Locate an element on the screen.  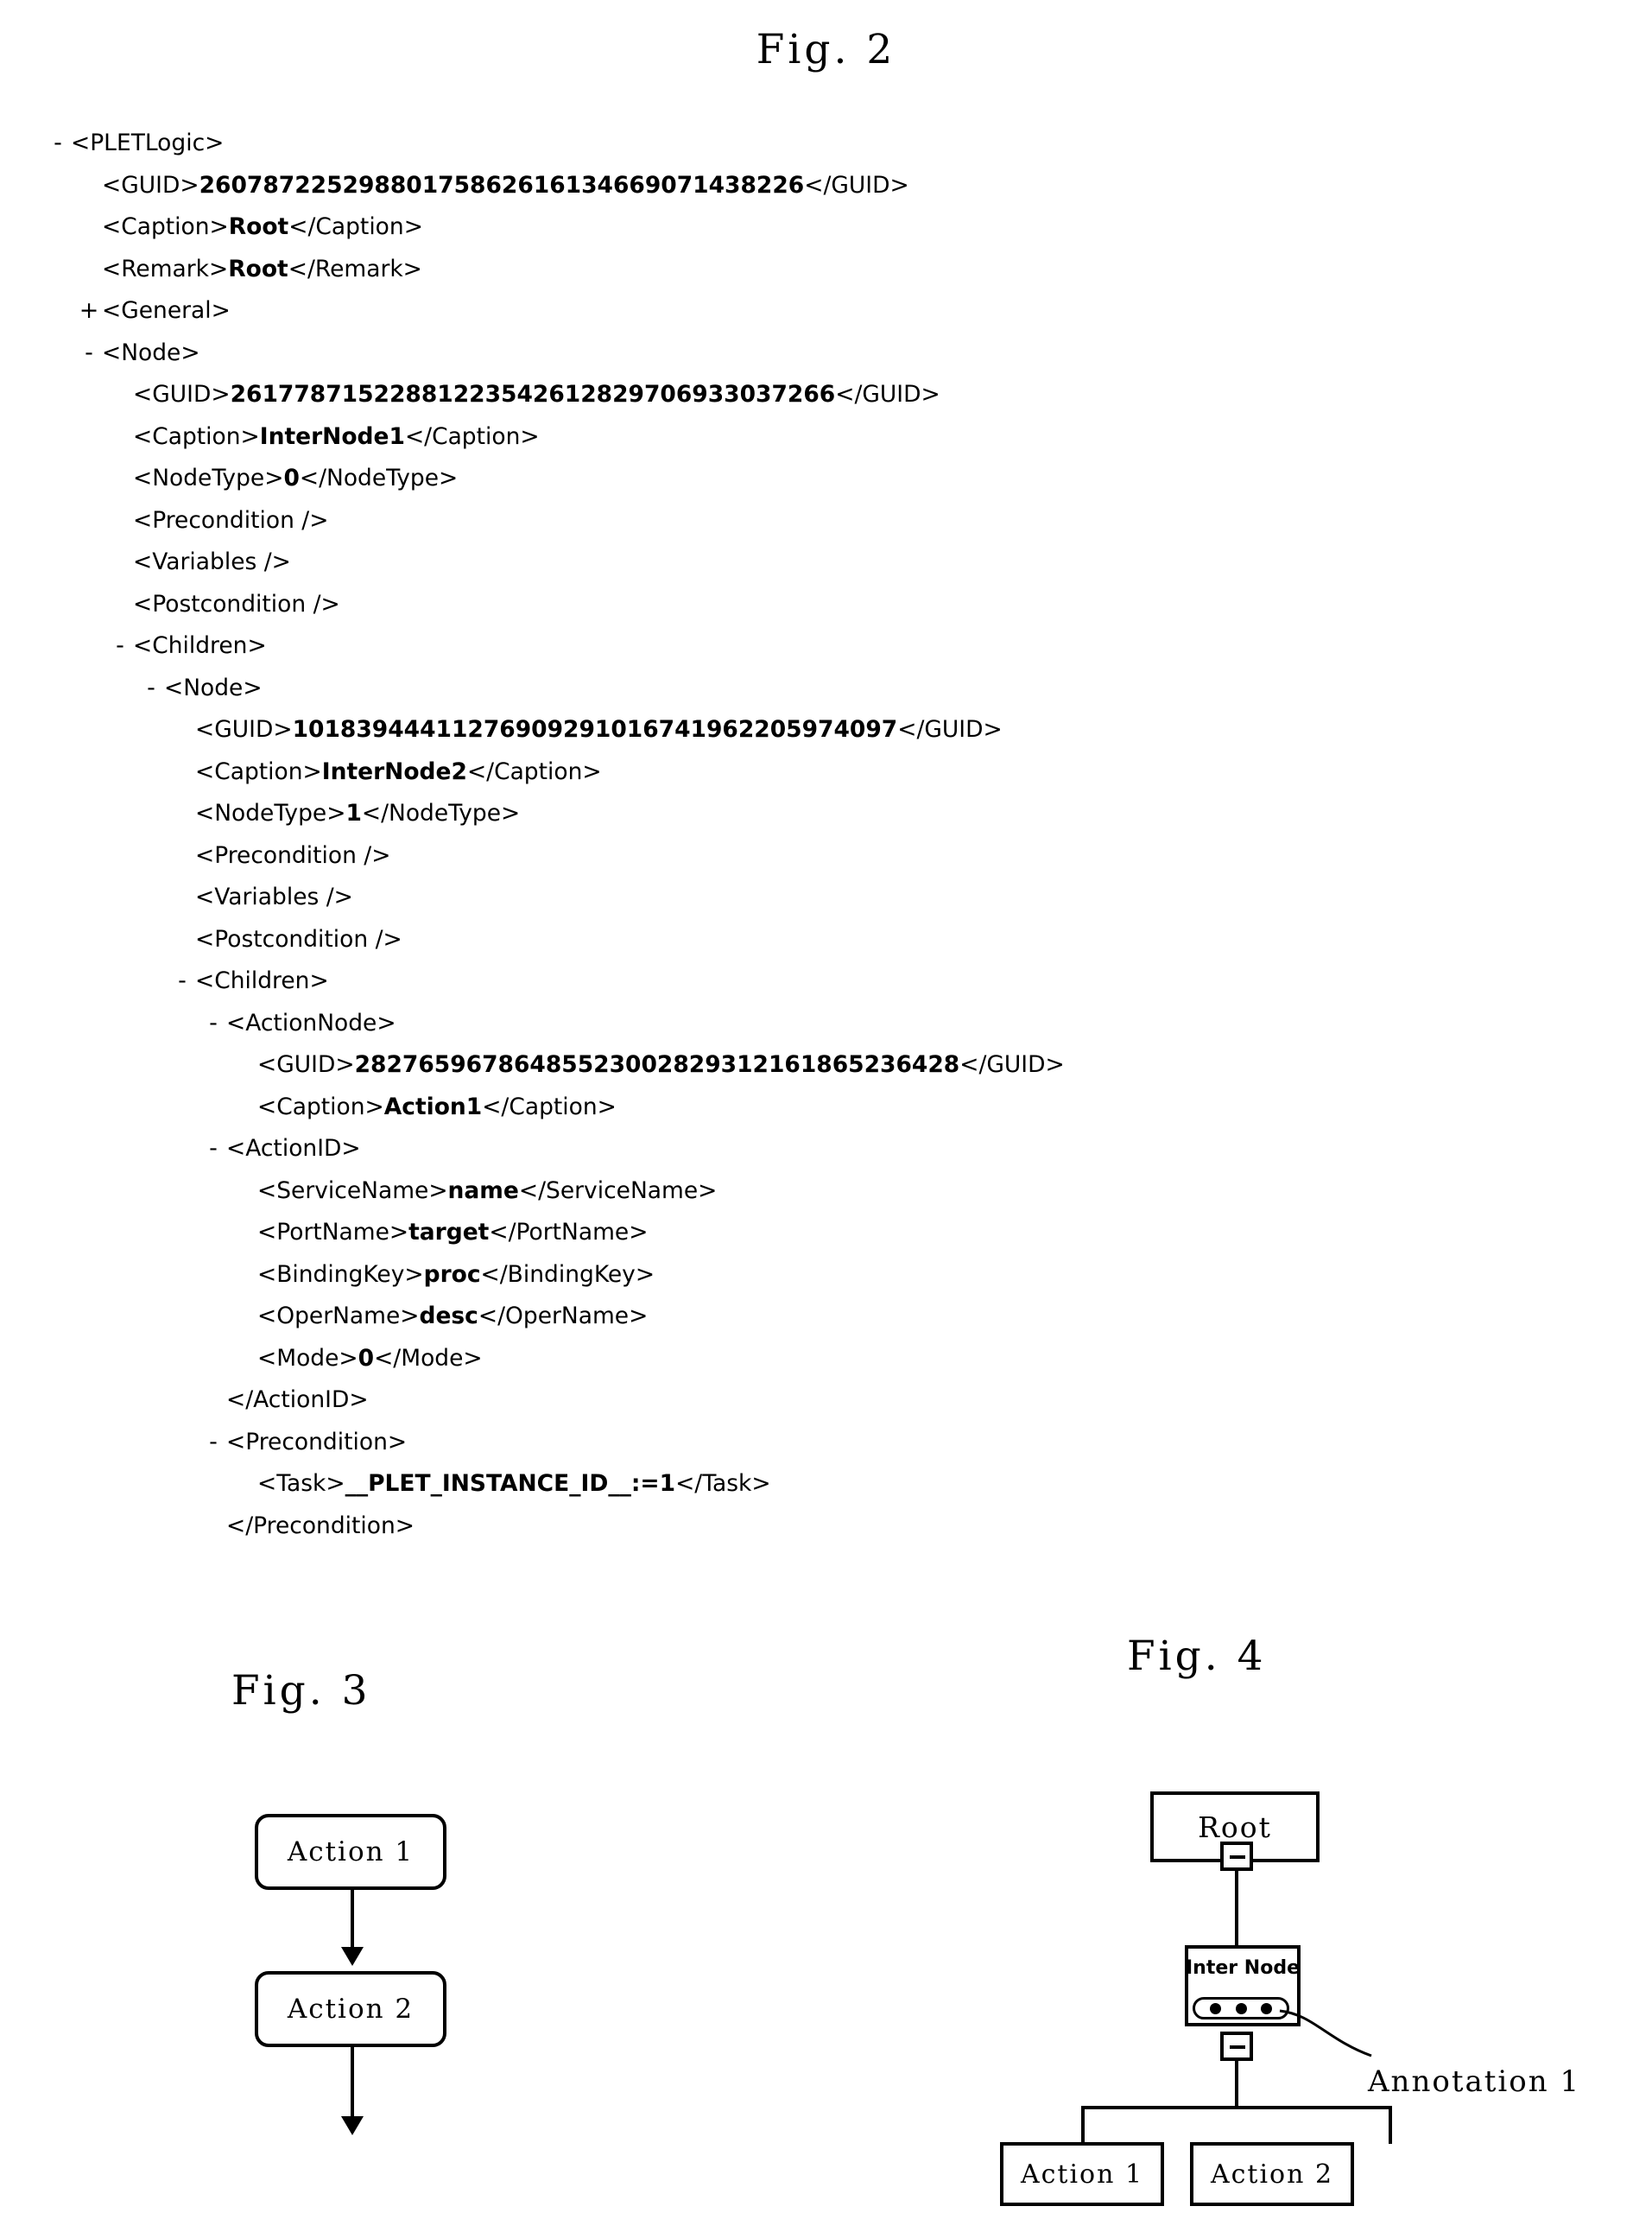
xml-tree-row: <Caption>InterNode1</Caption> is located at coordinates (807, 437).